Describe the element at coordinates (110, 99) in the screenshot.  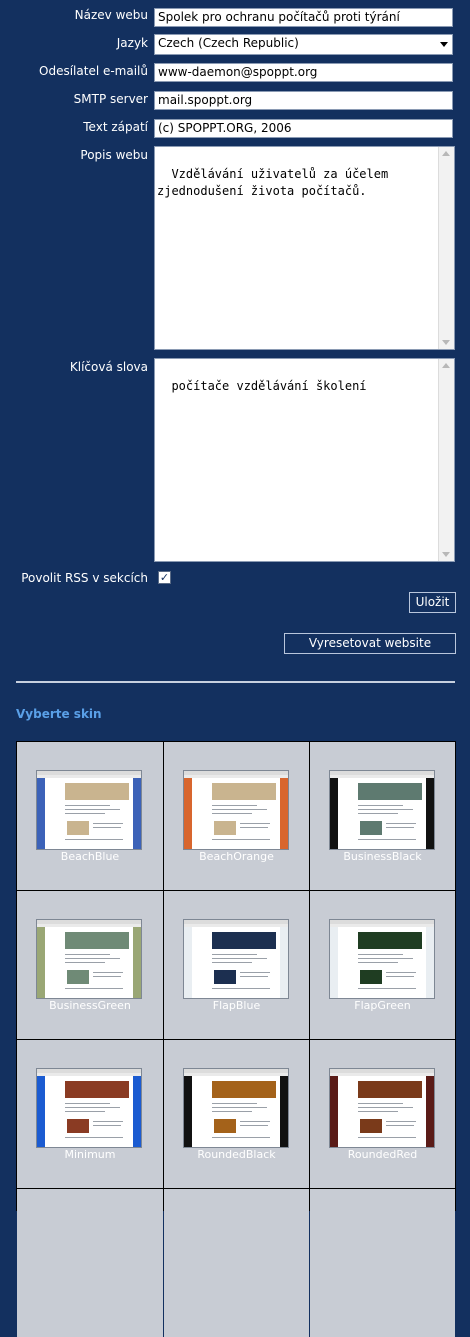
I see `smtp-server-label: SMTP server` at that location.